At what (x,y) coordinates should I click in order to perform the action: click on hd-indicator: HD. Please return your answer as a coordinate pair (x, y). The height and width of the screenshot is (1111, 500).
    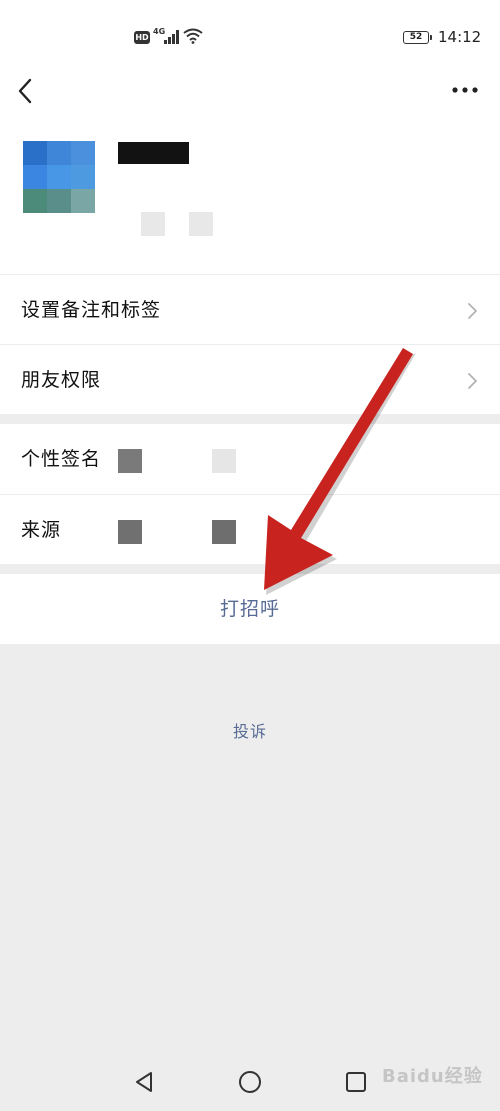
    Looking at the image, I should click on (142, 37).